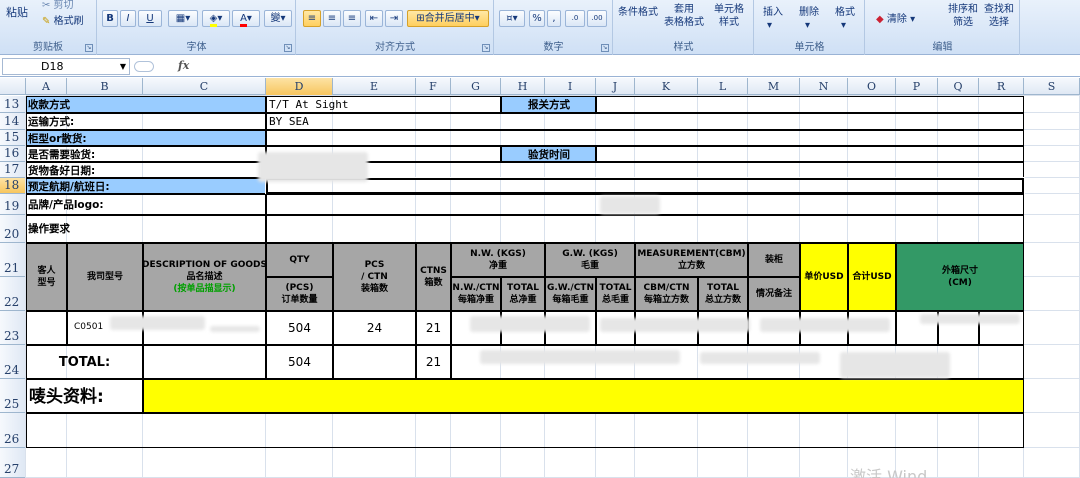 This screenshot has height=478, width=1080. Describe the element at coordinates (146, 229) in the screenshot. I see `operation-label-cell: 操作要求` at that location.